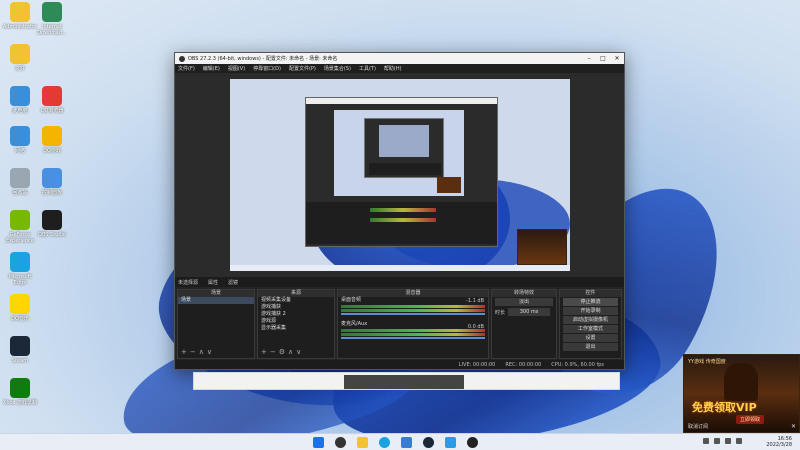 This screenshot has height=450, width=800. I want to click on desktop-icon-label: GeForce Experience, so click(20, 238).